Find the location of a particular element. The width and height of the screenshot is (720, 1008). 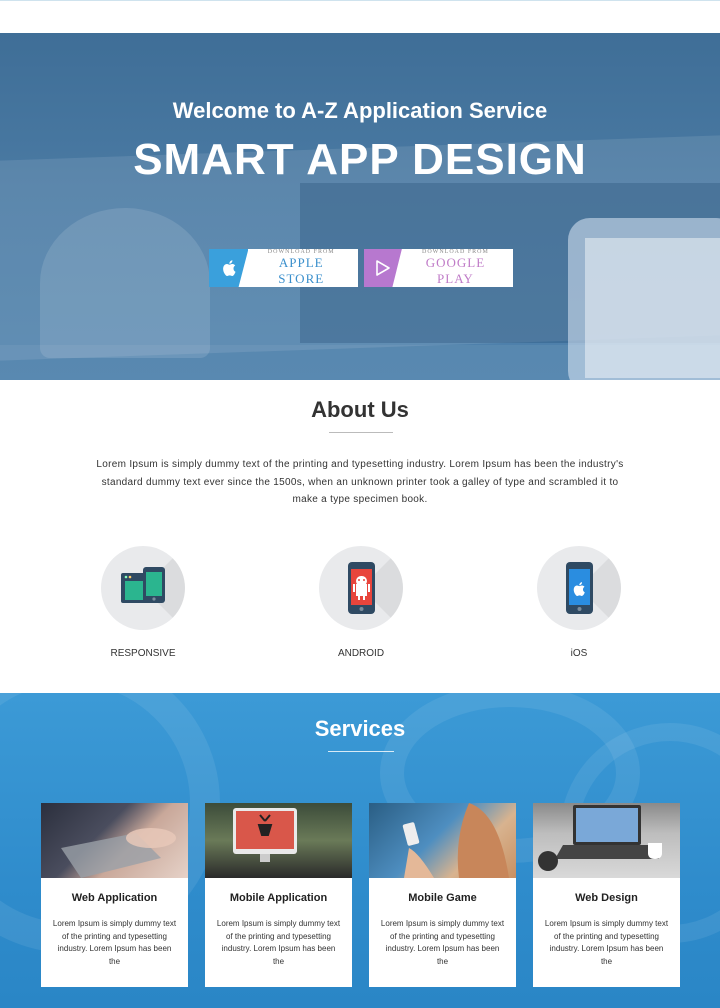

service-card-title: Mobile Application is located at coordinates (278, 898).